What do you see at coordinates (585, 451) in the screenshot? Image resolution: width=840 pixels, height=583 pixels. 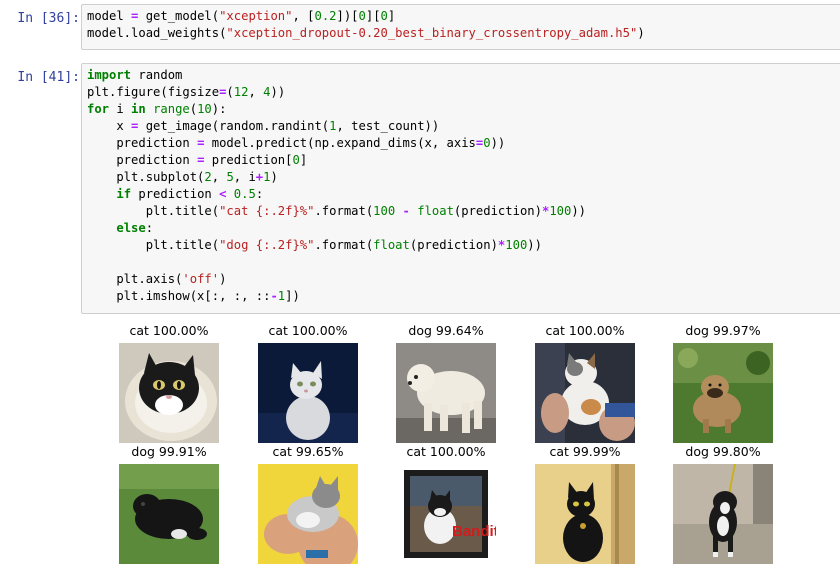 I see `subplot-title: cat 99.99%` at bounding box center [585, 451].